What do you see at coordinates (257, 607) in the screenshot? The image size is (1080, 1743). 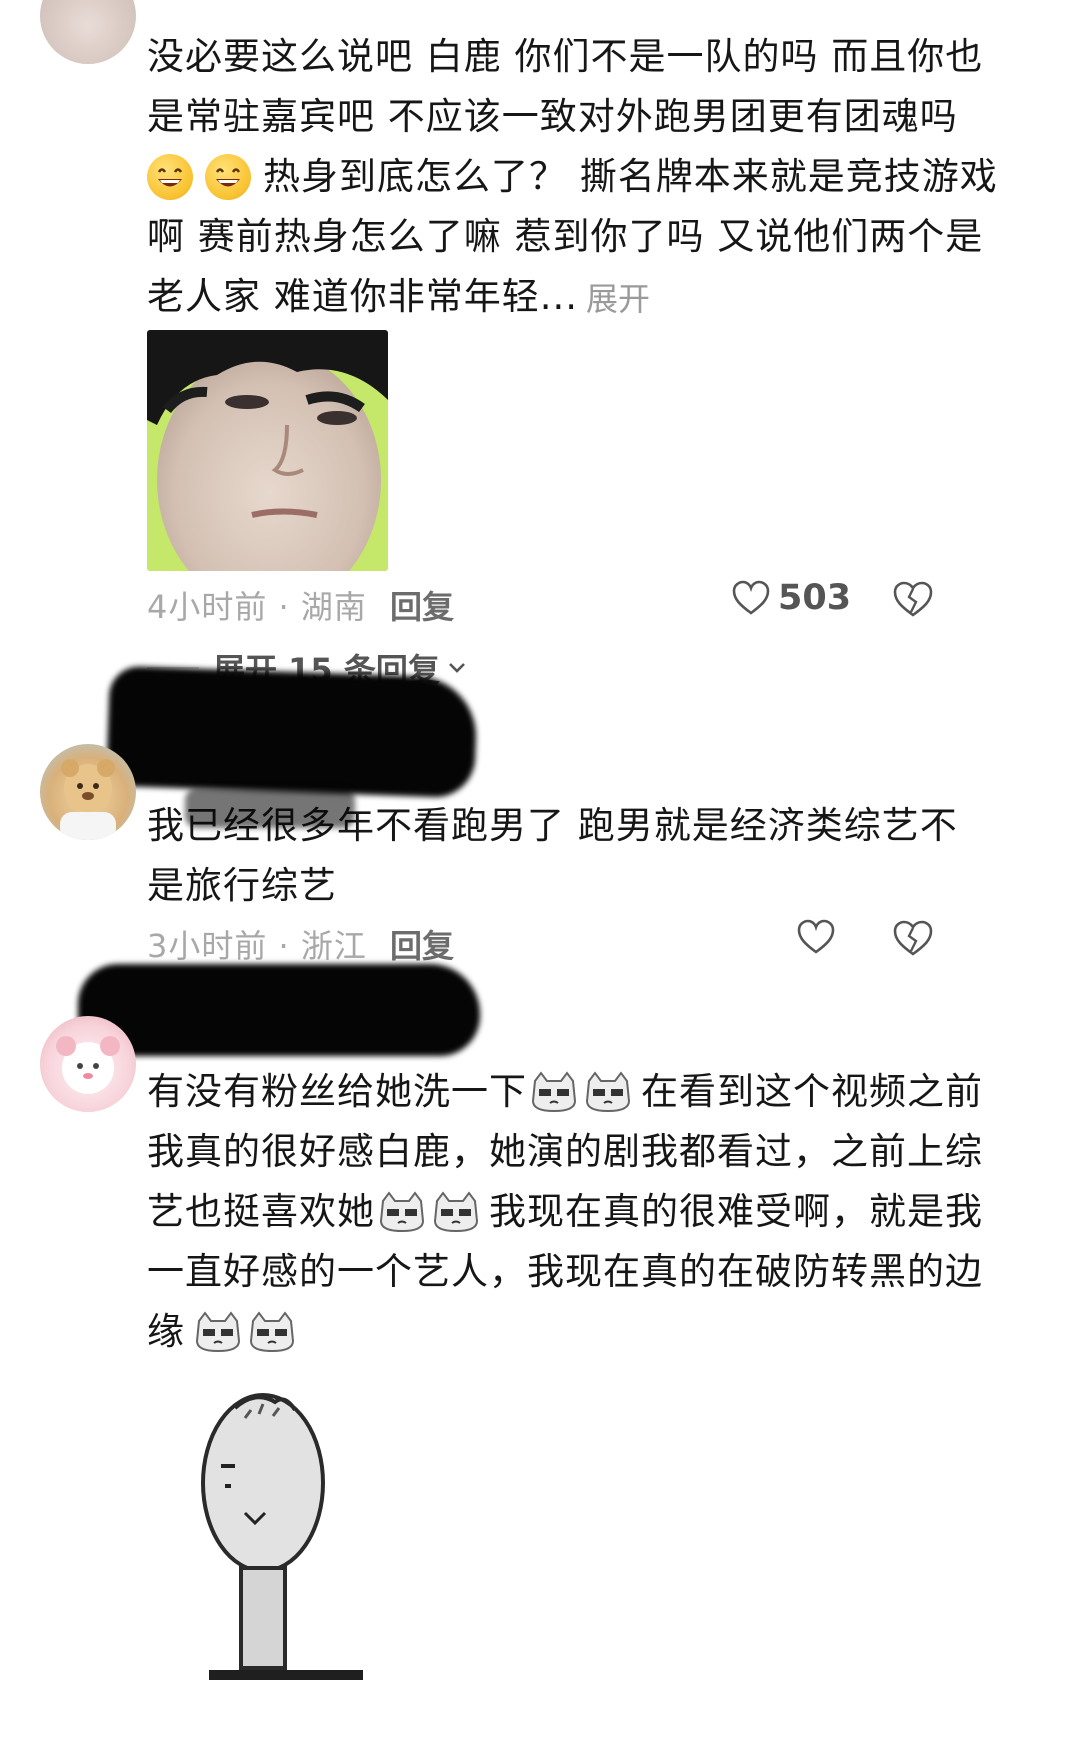 I see `comment-meta: 4小时前 · 湖南` at bounding box center [257, 607].